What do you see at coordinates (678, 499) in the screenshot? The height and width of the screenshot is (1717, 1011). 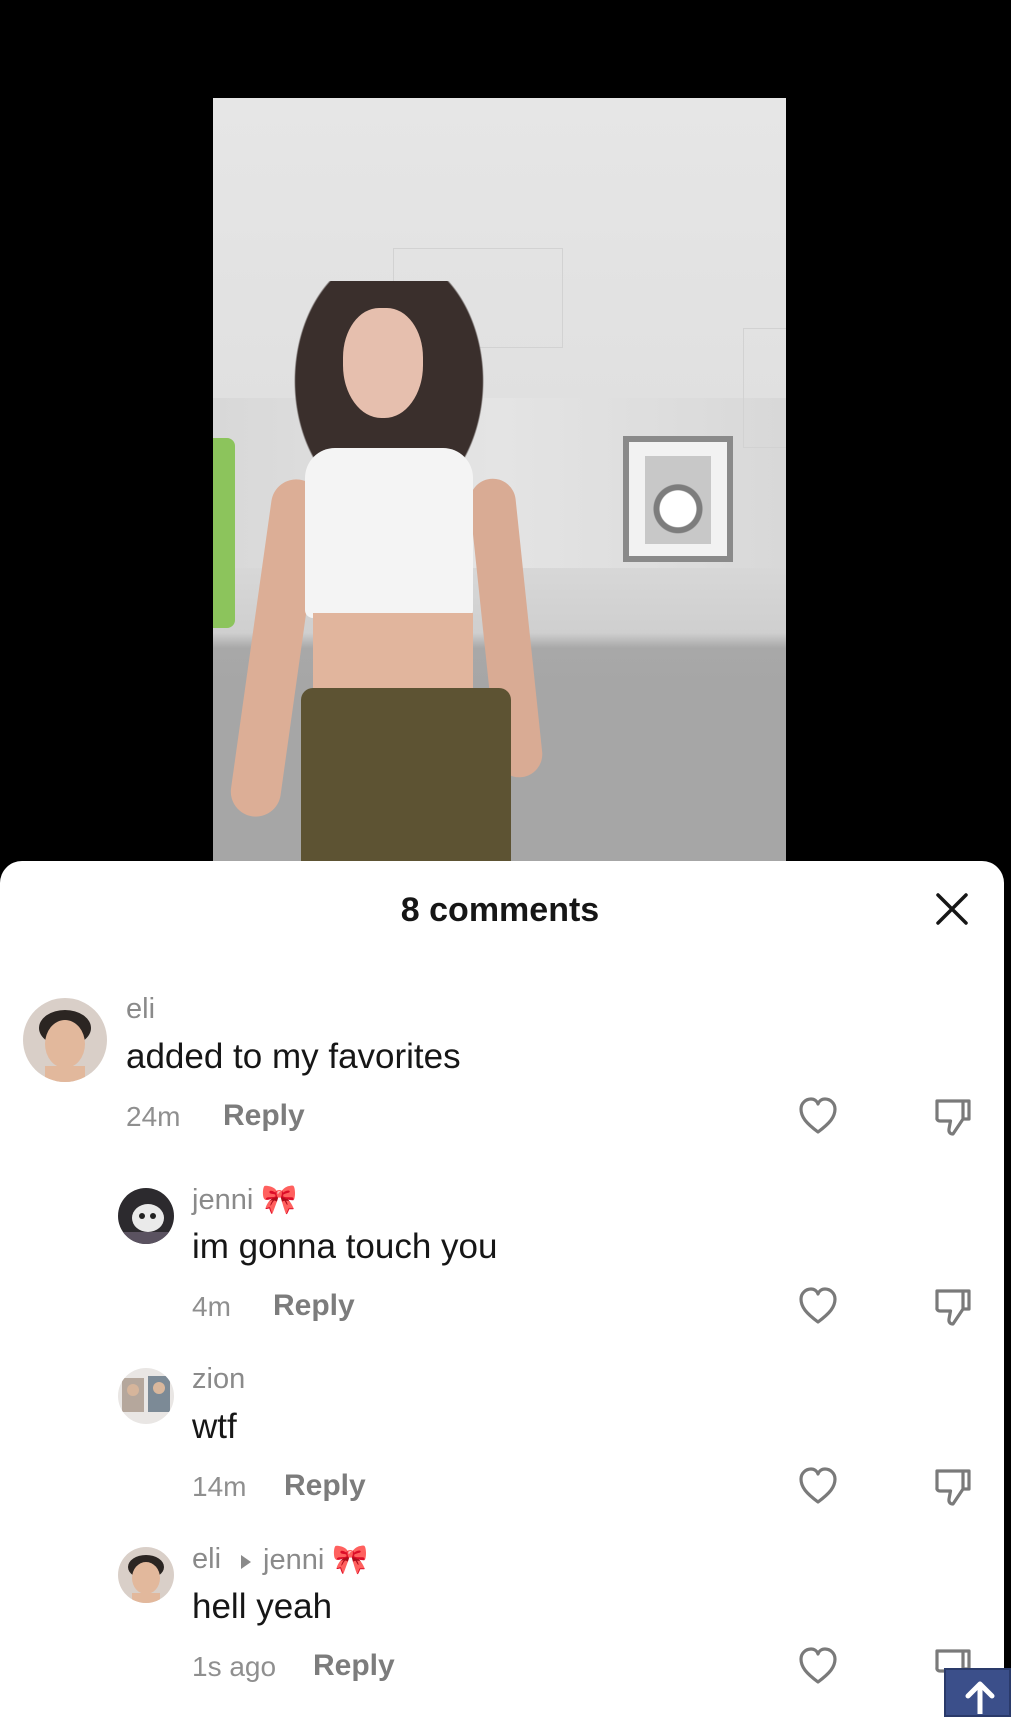 I see `wall-picture` at bounding box center [678, 499].